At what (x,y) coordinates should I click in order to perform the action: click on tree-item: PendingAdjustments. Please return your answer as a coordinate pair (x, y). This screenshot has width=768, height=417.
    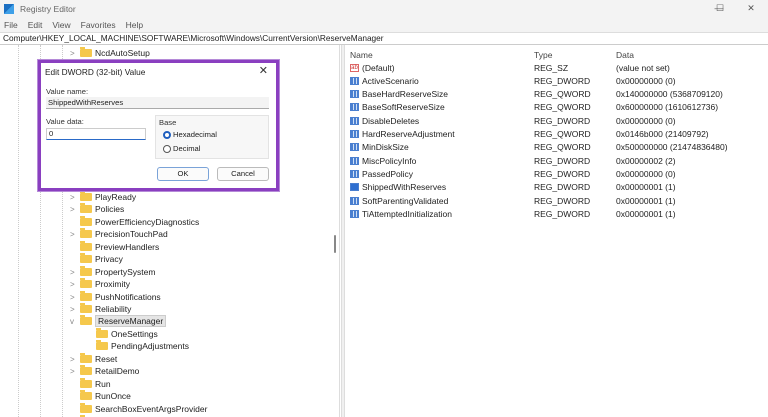
    Looking at the image, I should click on (137, 346).